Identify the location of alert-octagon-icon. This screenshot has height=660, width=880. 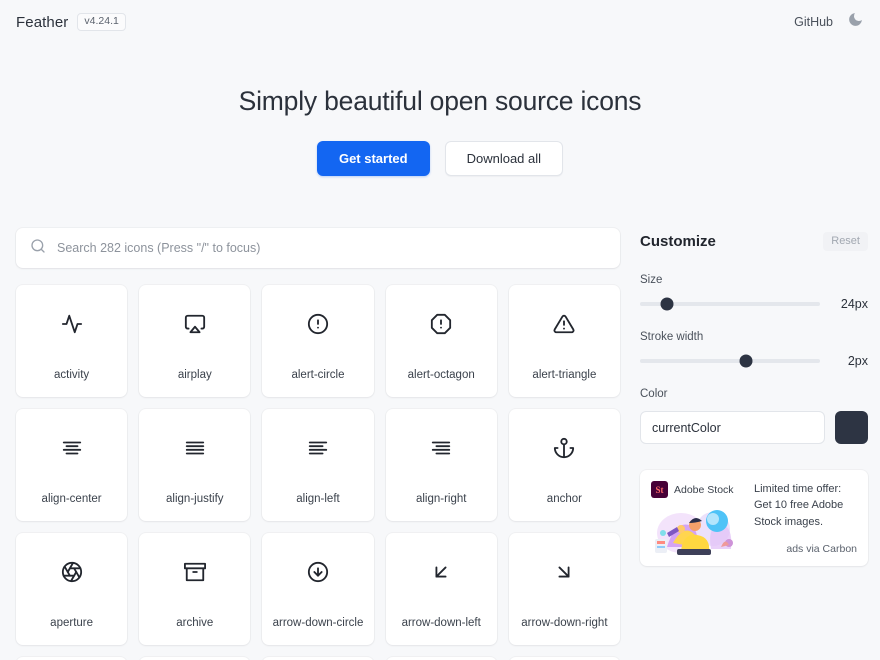
(441, 324).